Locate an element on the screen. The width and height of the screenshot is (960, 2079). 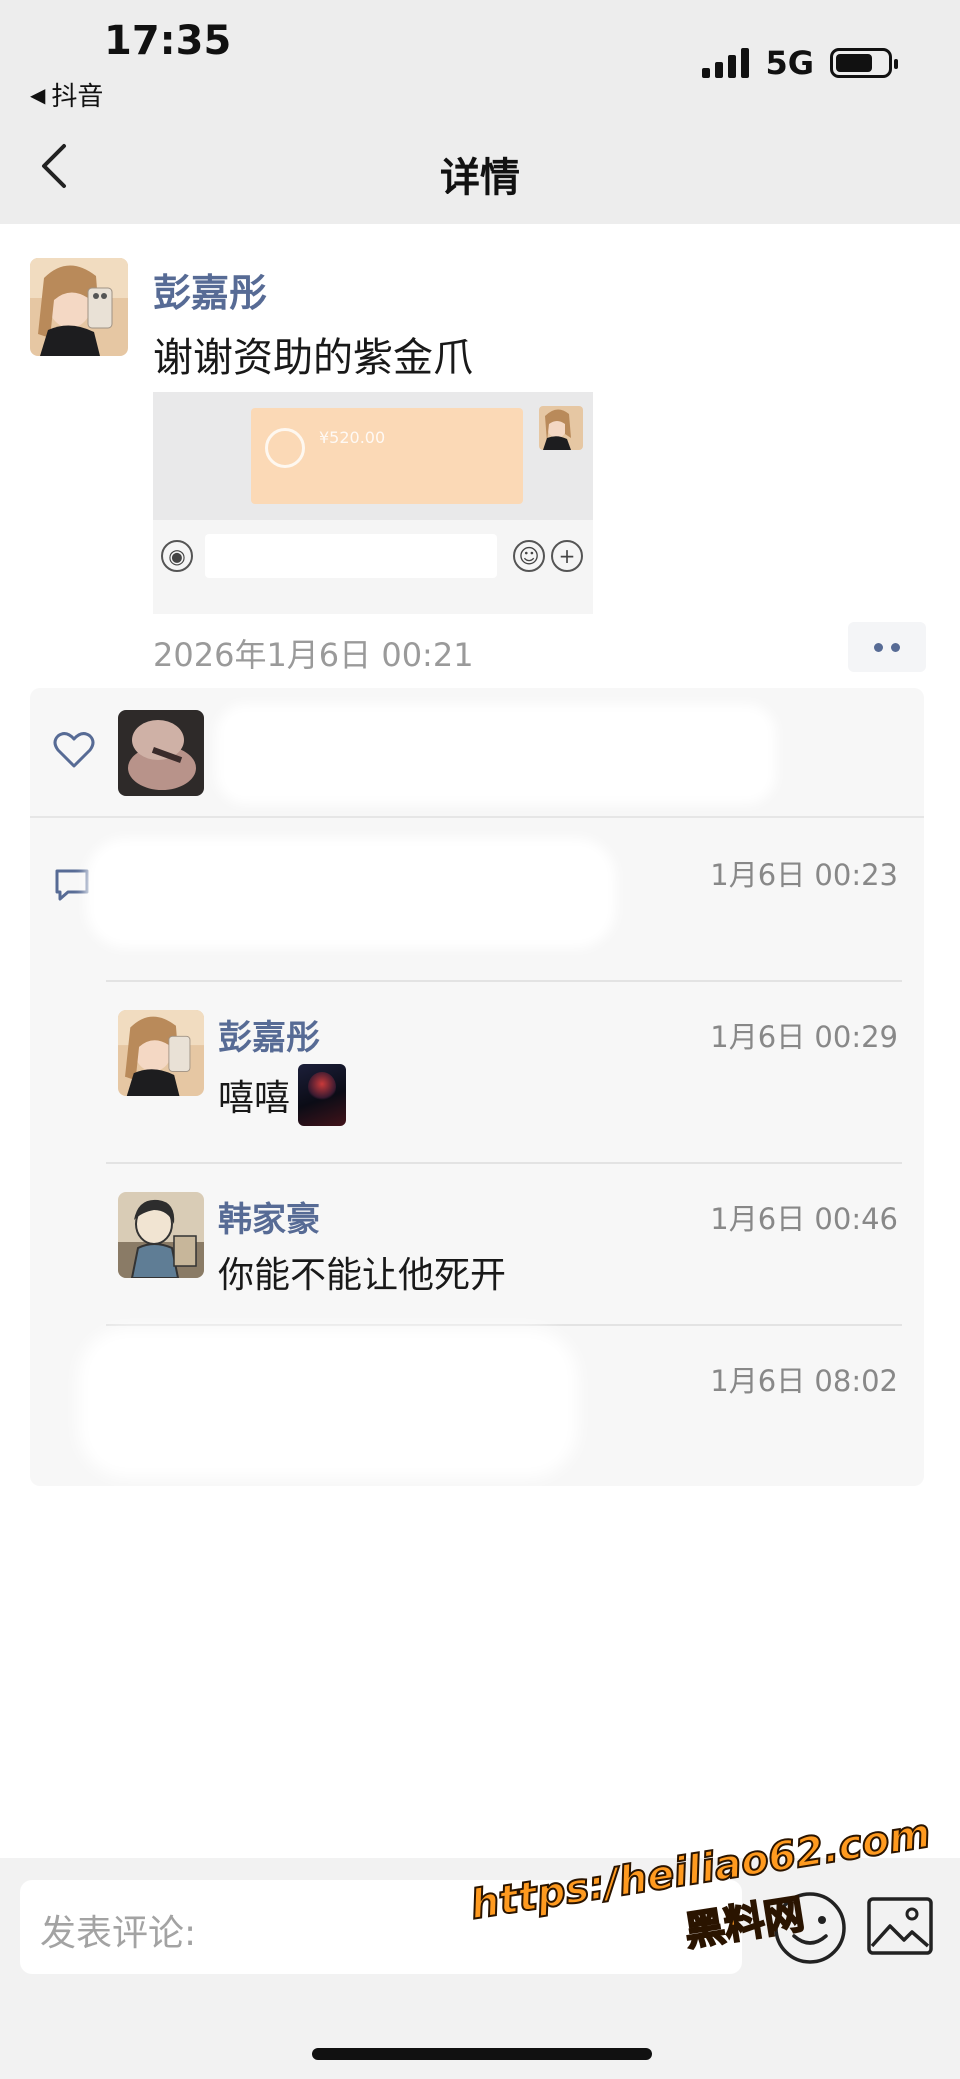
comment-text: 嘻嘻 is located at coordinates (282, 1095).